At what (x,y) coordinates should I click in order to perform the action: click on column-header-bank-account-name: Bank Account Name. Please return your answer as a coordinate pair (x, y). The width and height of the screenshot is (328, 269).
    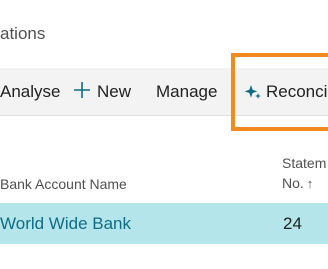
    Looking at the image, I should click on (63, 184).